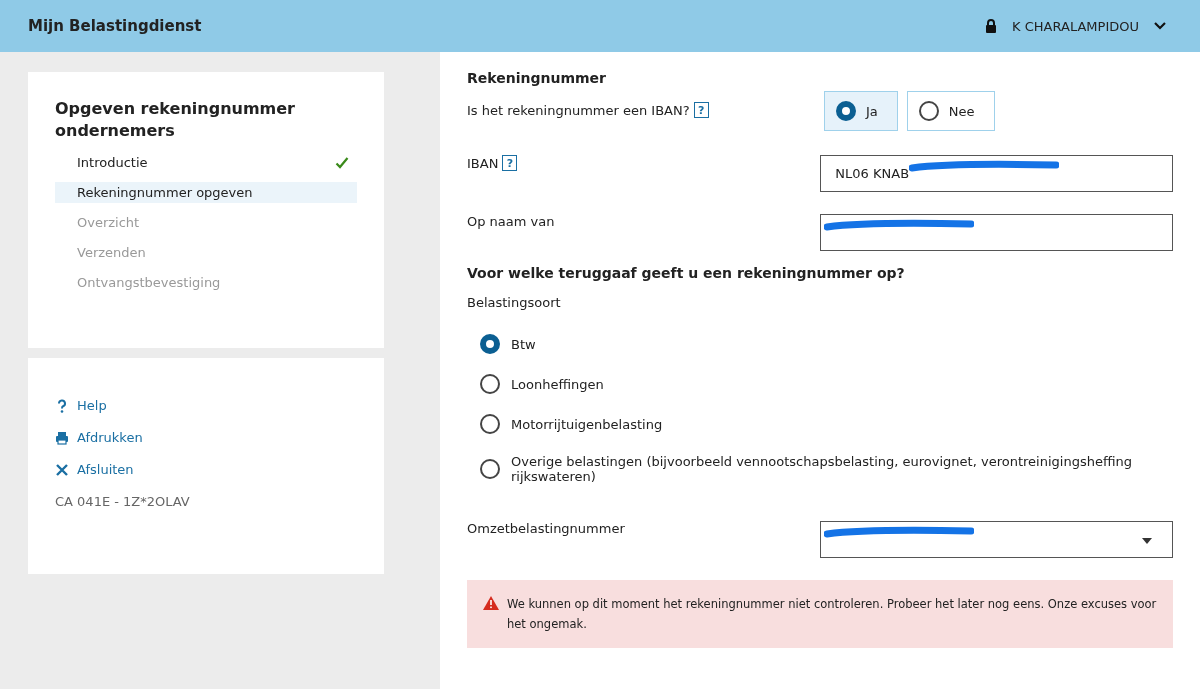 The image size is (1200, 689). What do you see at coordinates (149, 283) in the screenshot?
I see `step-item: Ontvangstbevestiging` at bounding box center [149, 283].